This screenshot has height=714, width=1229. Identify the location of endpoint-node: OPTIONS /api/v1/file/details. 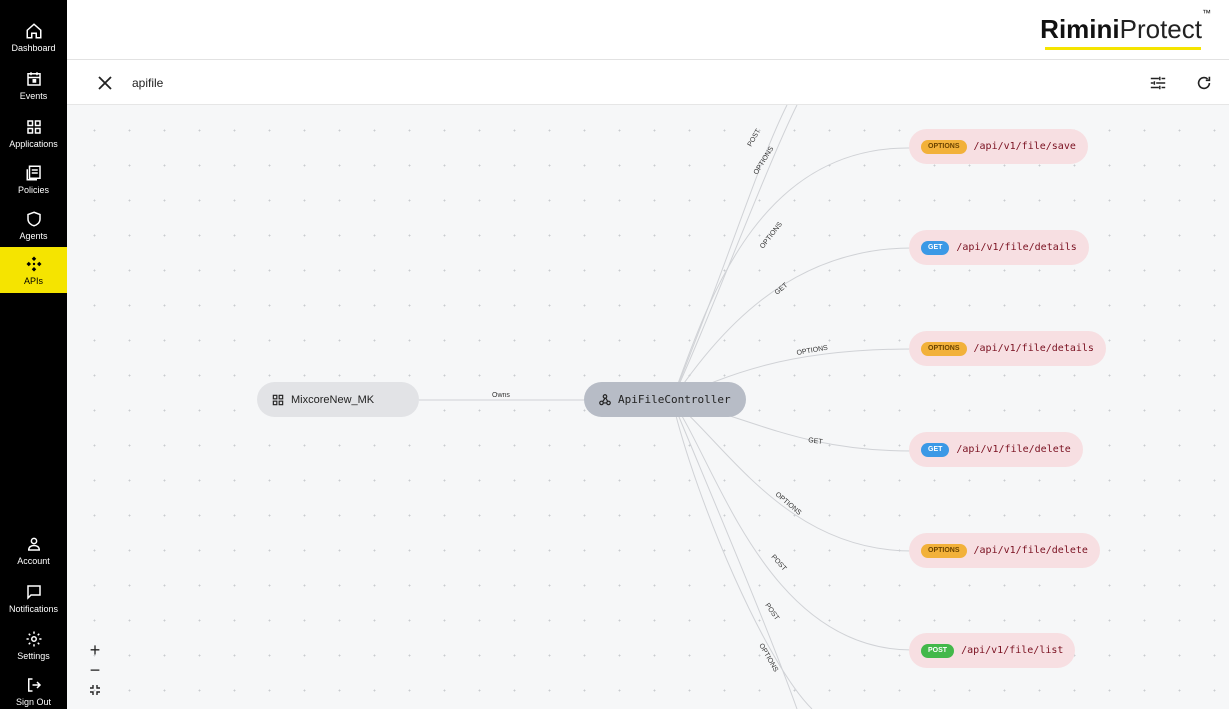
(1007, 348).